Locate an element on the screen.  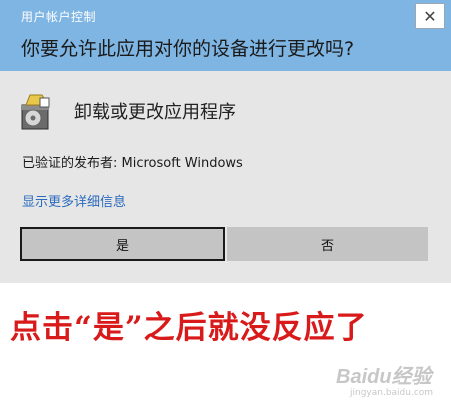
baidu-watermark-url: jingyan.baidu.com is located at coordinates (392, 393).